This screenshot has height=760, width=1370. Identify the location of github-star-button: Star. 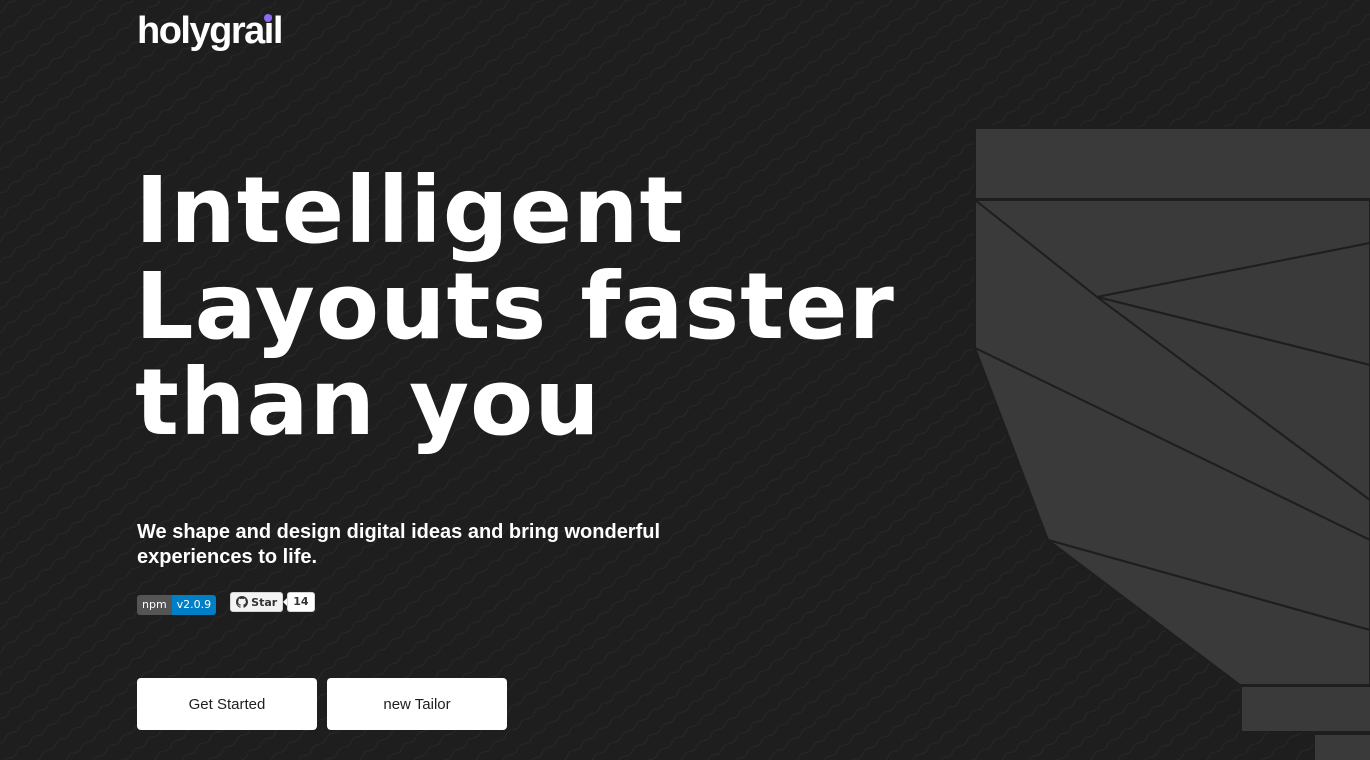
(257, 602).